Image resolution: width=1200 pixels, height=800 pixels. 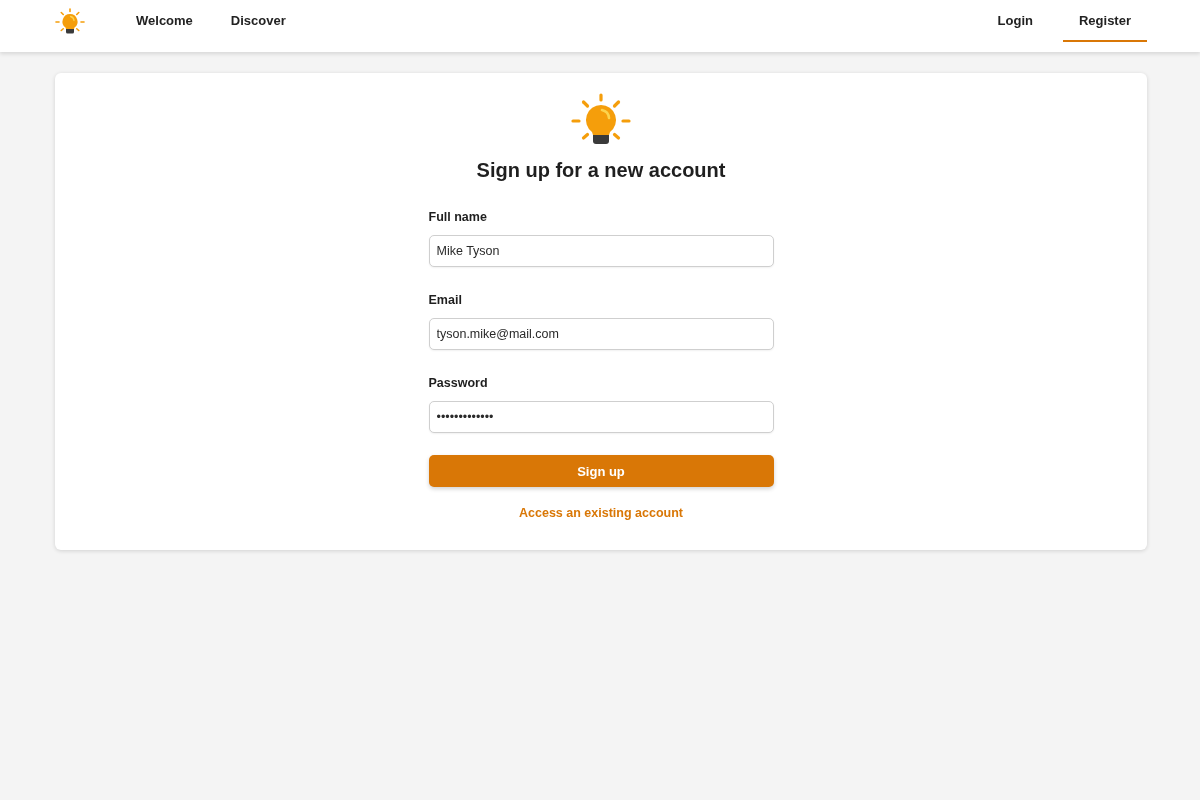 I want to click on nav-tab: Discover, so click(x=261, y=21).